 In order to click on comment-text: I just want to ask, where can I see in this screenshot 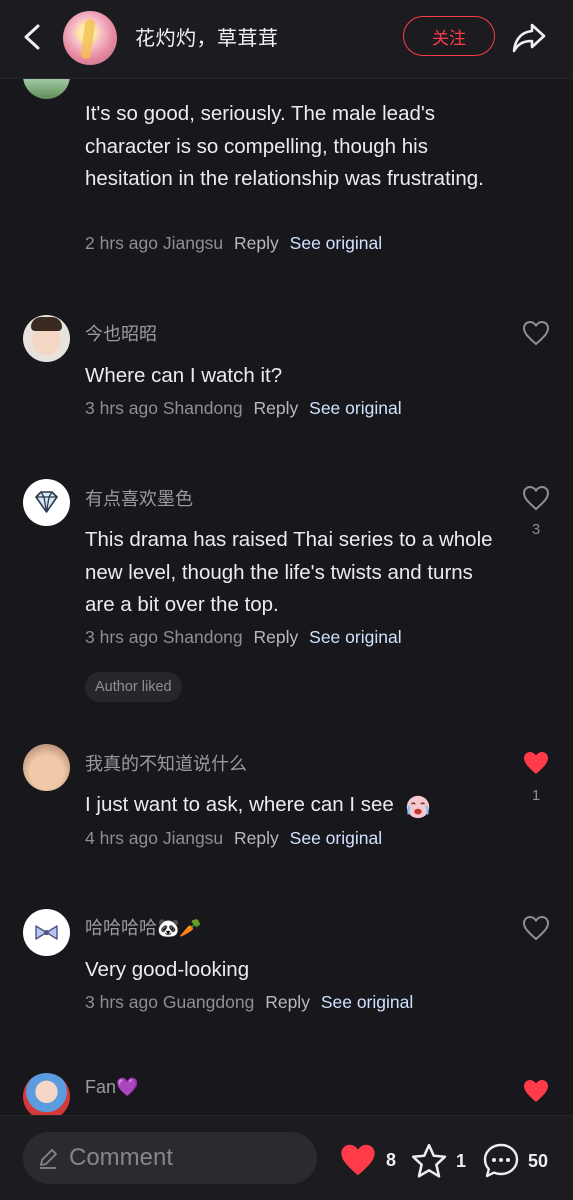, I will do `click(295, 805)`.